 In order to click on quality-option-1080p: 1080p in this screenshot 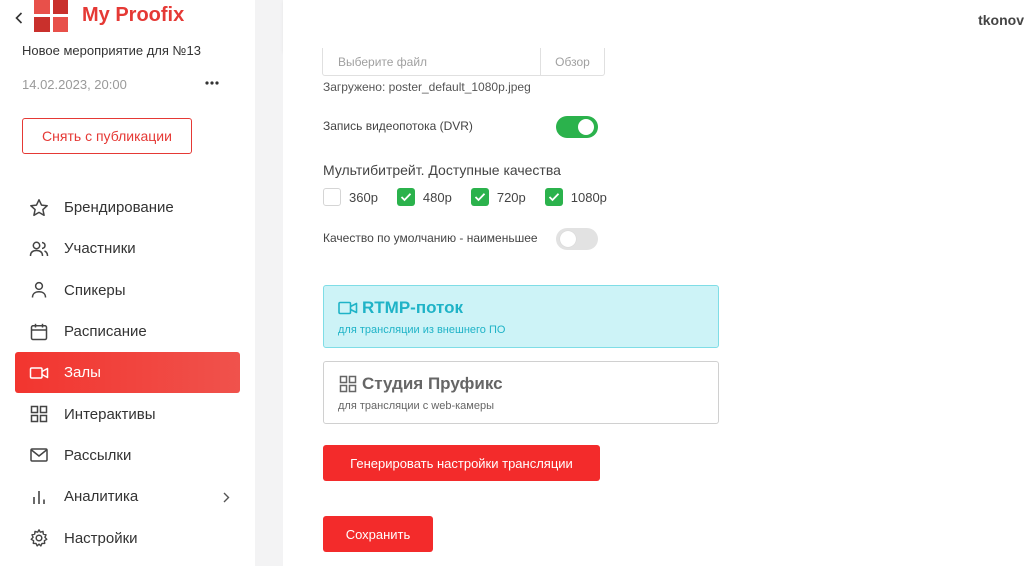, I will do `click(575, 197)`.